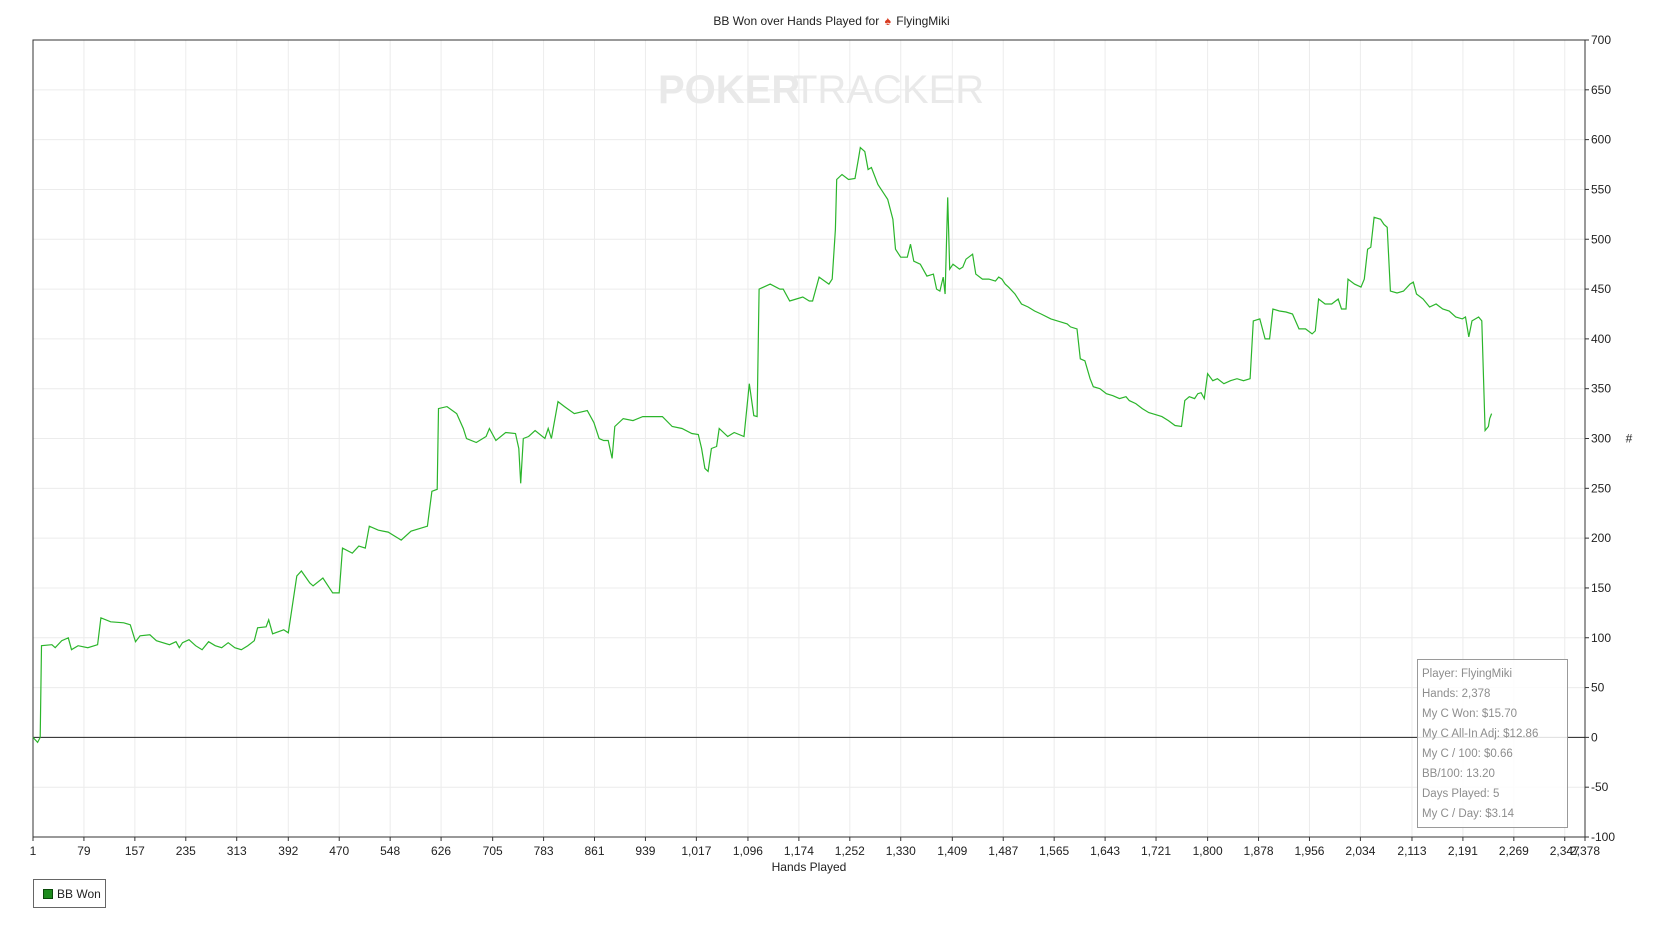 Image resolution: width=1663 pixels, height=929 pixels. Describe the element at coordinates (901, 851) in the screenshot. I see `x-tick-label: 1,330` at that location.